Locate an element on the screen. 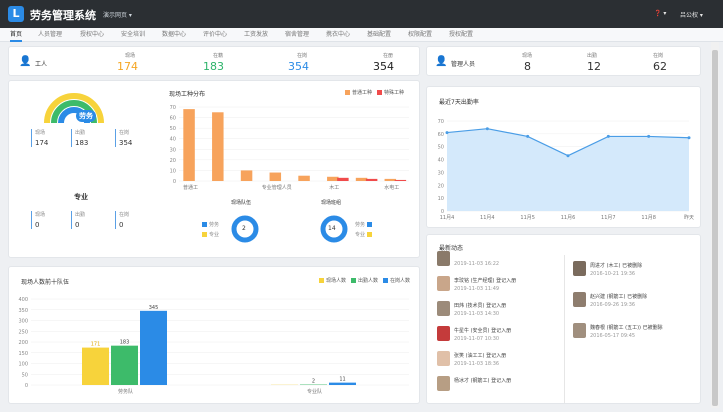 This screenshot has width=723, height=412. news-item-text: 牛星牛 (安全员) 登记入册 is located at coordinates (483, 331).